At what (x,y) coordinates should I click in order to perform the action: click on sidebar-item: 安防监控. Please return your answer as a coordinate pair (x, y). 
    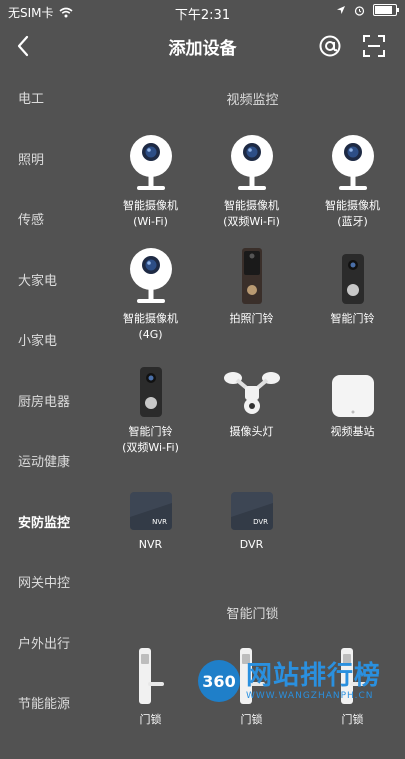
    Looking at the image, I should click on (50, 524).